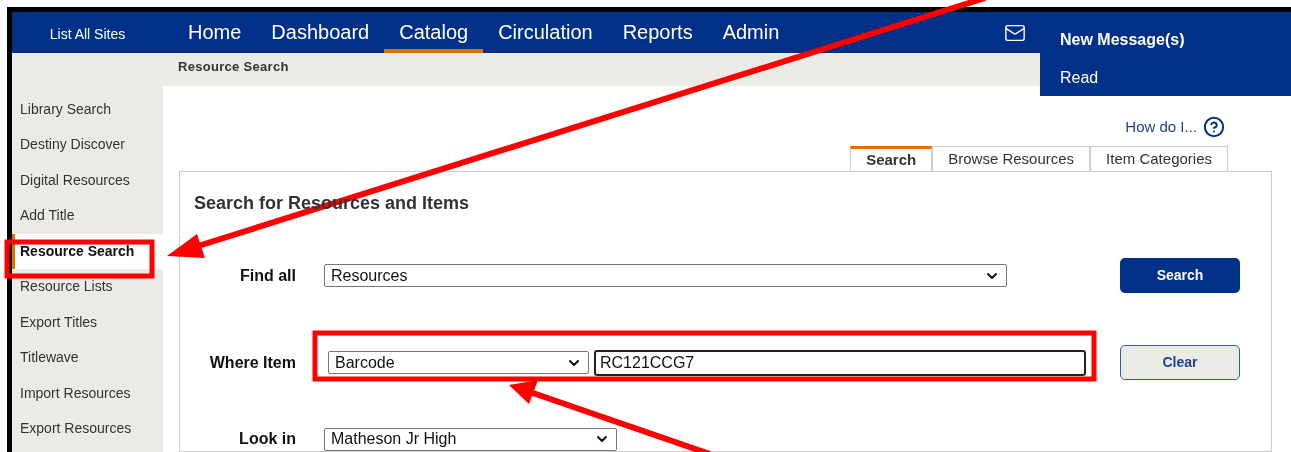  I want to click on tab: Item Categories, so click(1159, 158).